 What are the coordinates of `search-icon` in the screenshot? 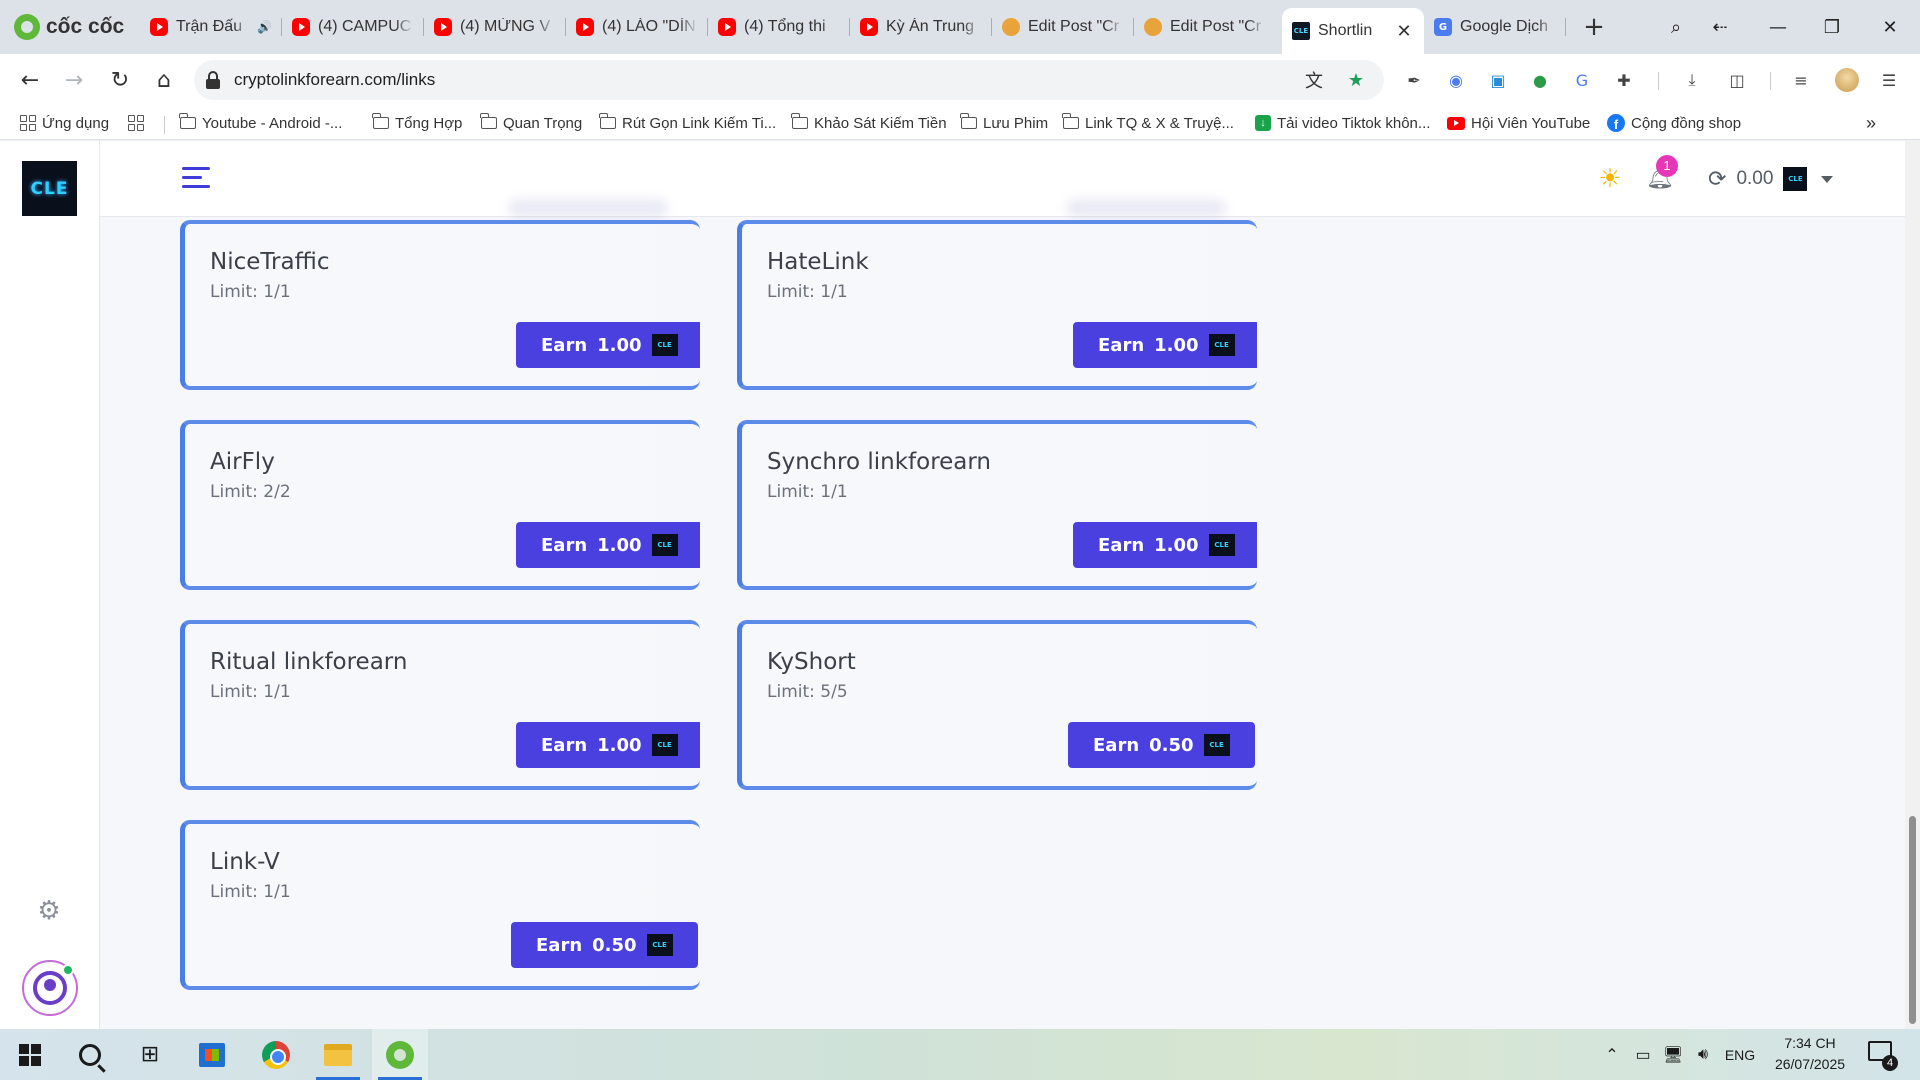 It's located at (90, 1054).